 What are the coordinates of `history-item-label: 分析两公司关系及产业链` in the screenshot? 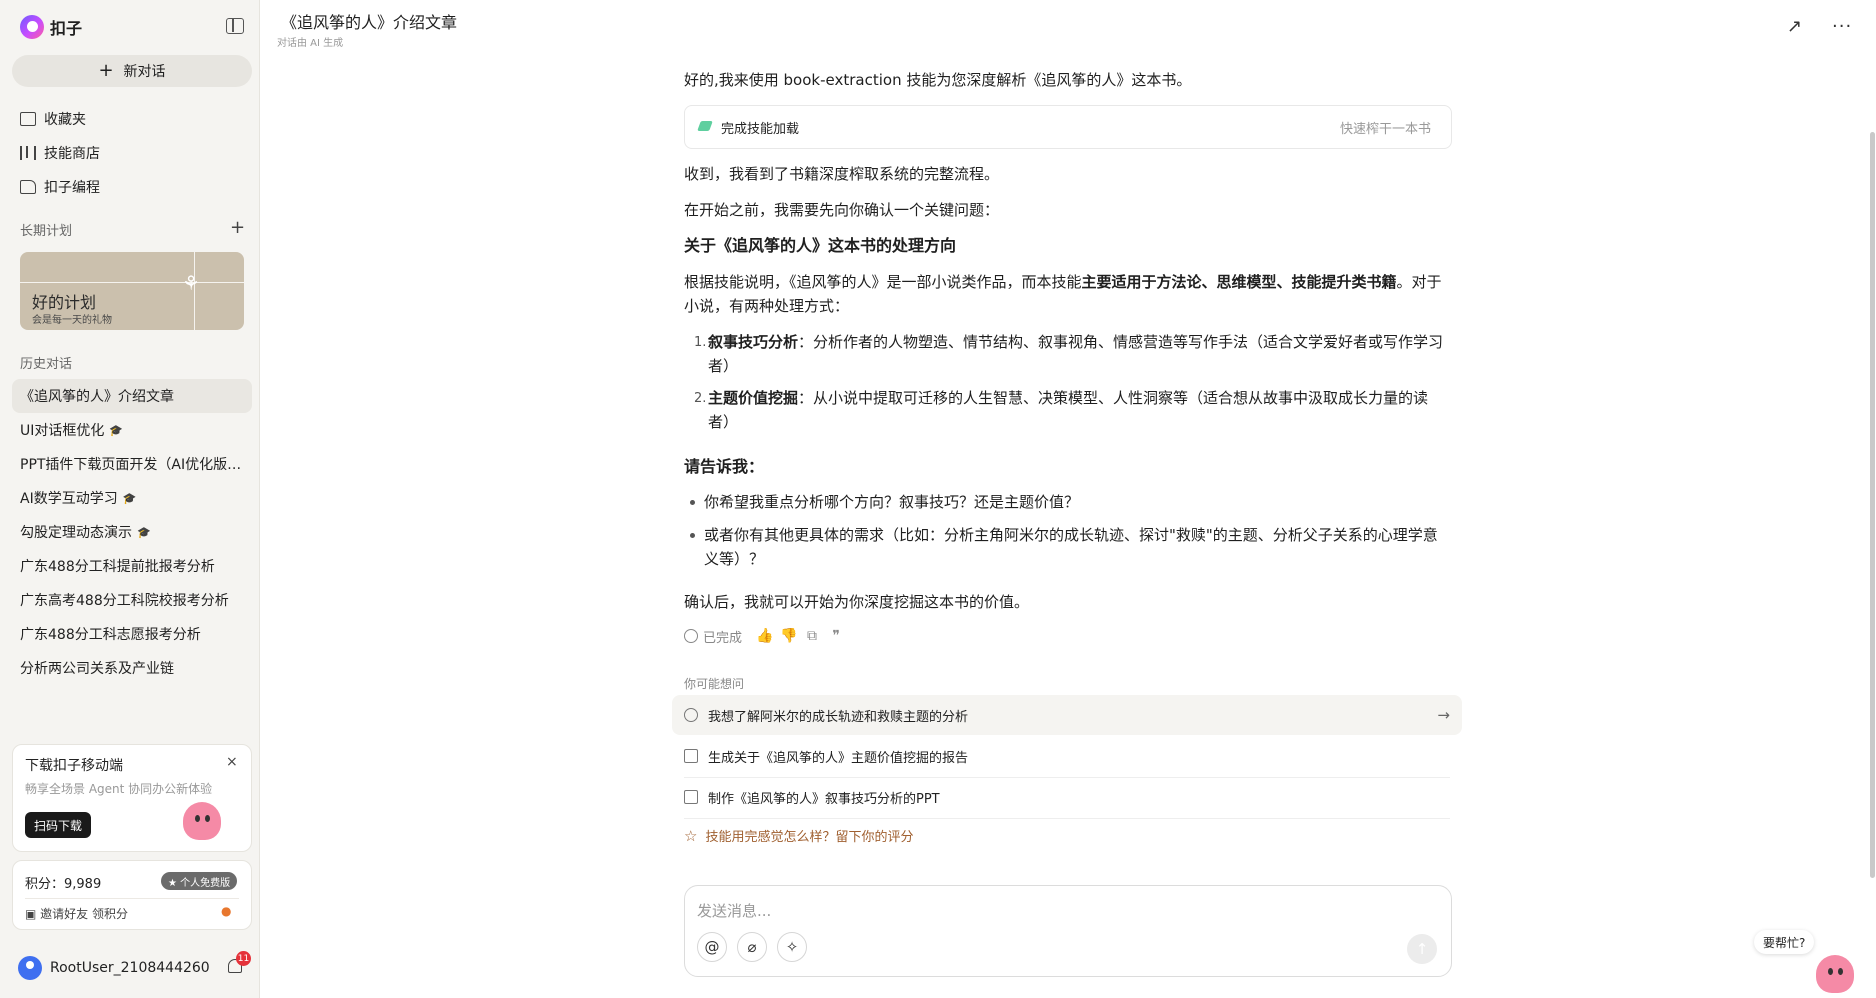 It's located at (97, 669).